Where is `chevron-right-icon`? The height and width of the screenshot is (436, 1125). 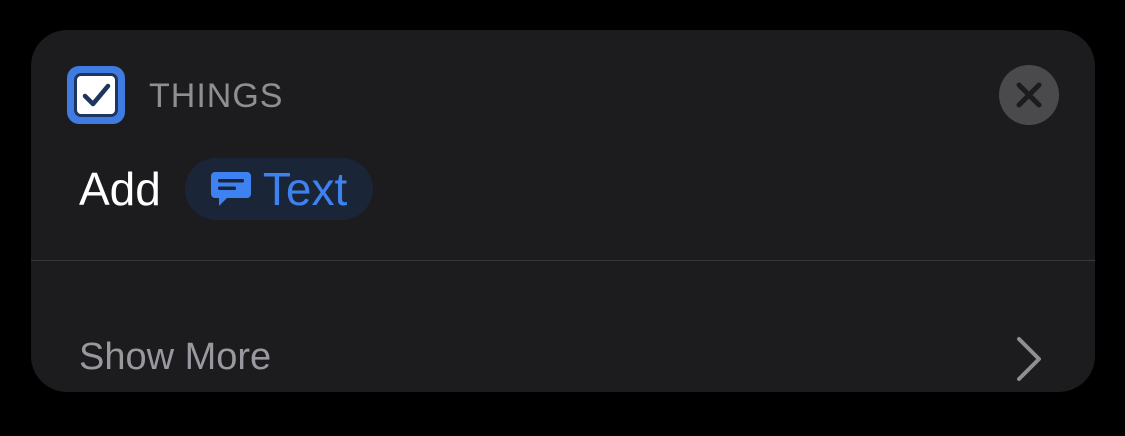
chevron-right-icon is located at coordinates (1029, 359).